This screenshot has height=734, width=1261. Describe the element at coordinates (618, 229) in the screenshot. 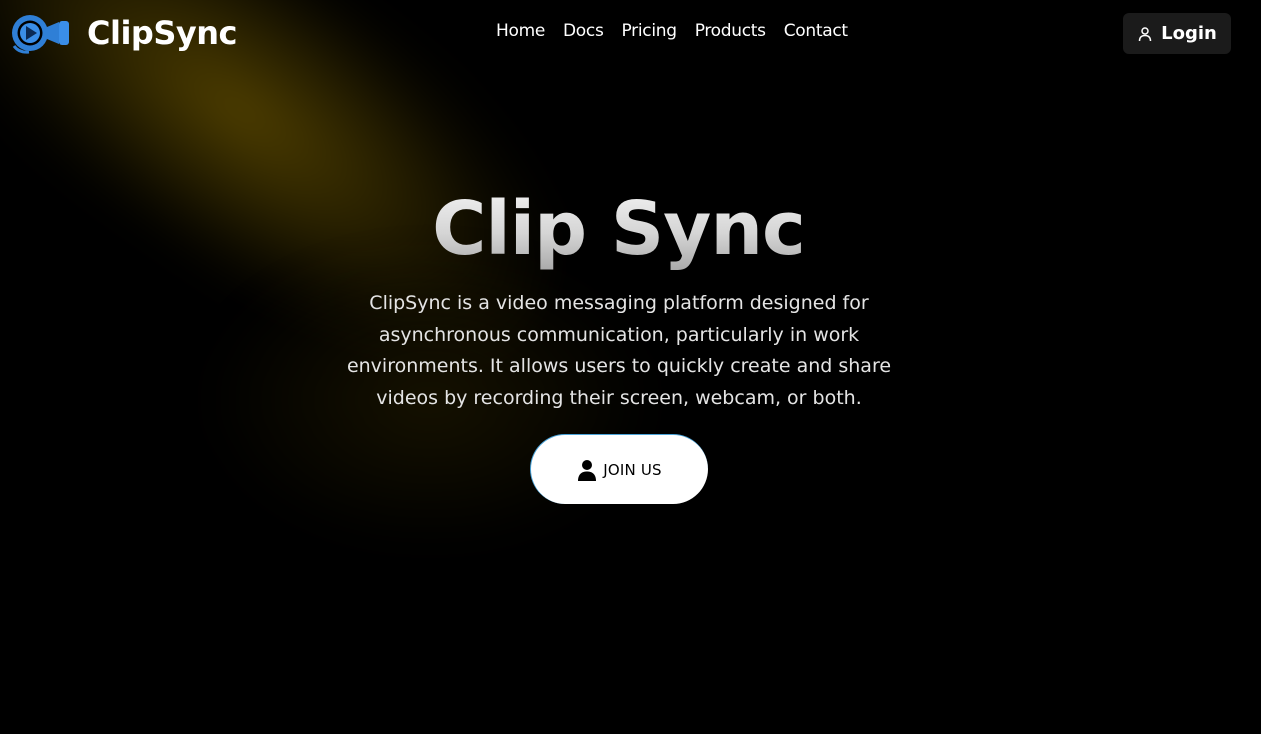

I see `hero-title: Clip Sync` at that location.